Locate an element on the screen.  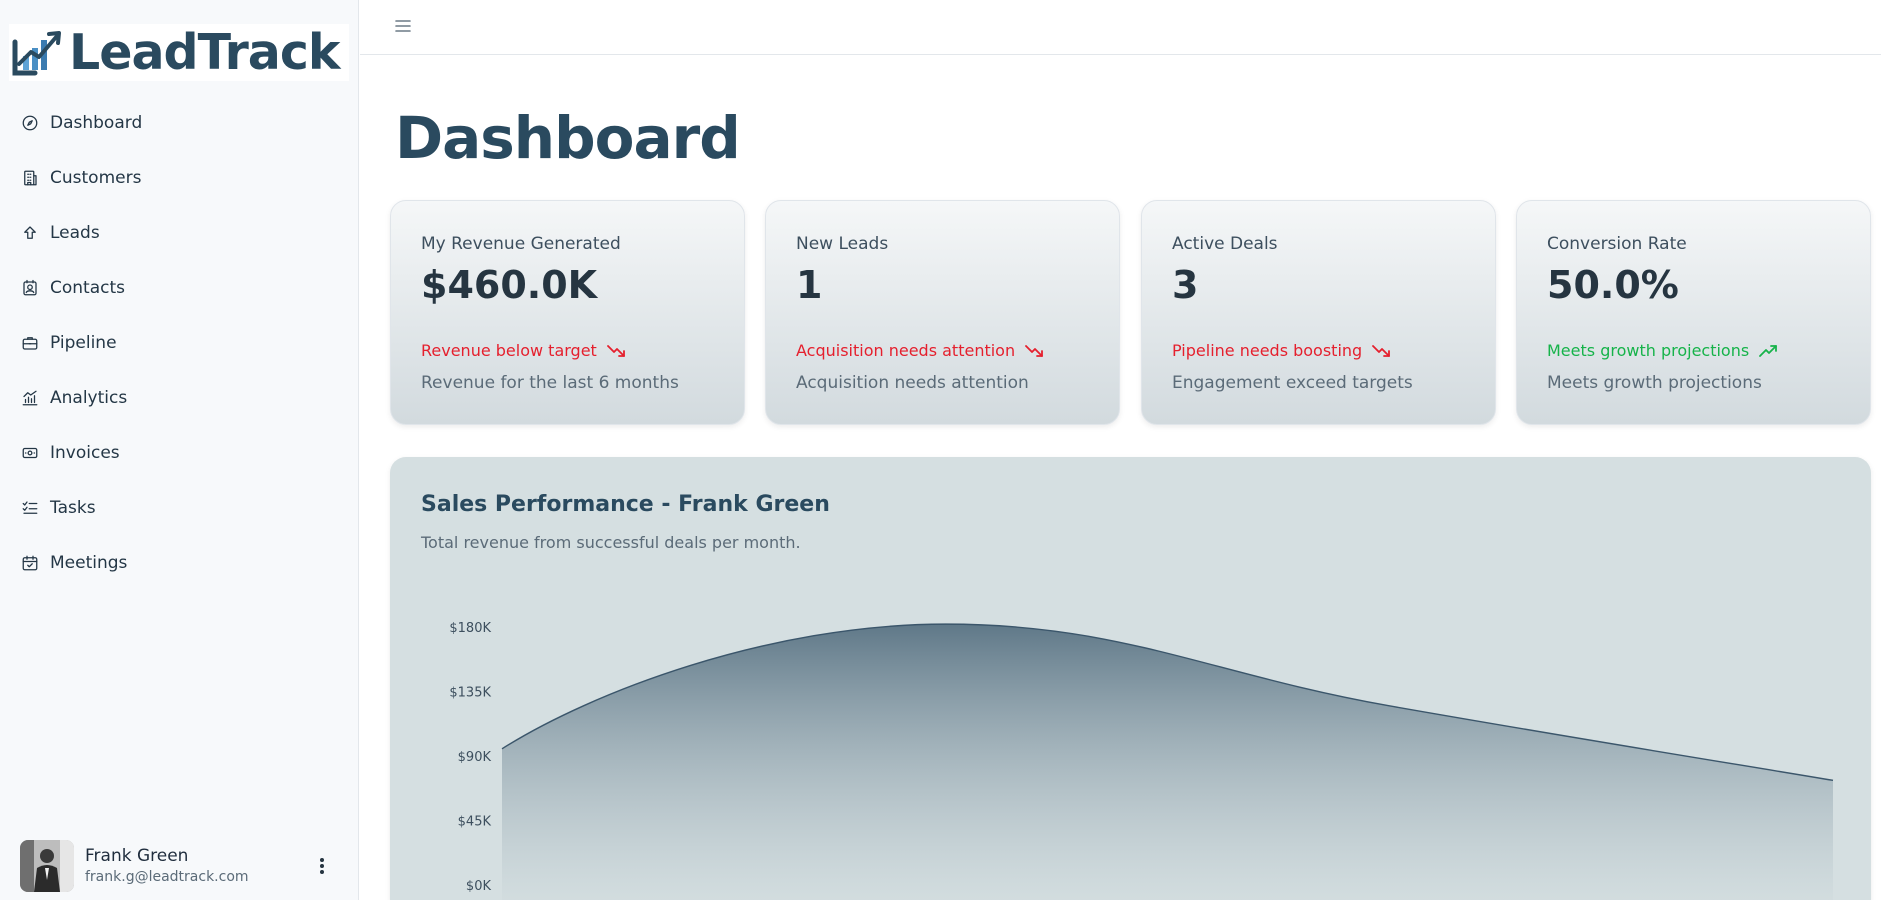
trending-up-icon is located at coordinates (1768, 350).